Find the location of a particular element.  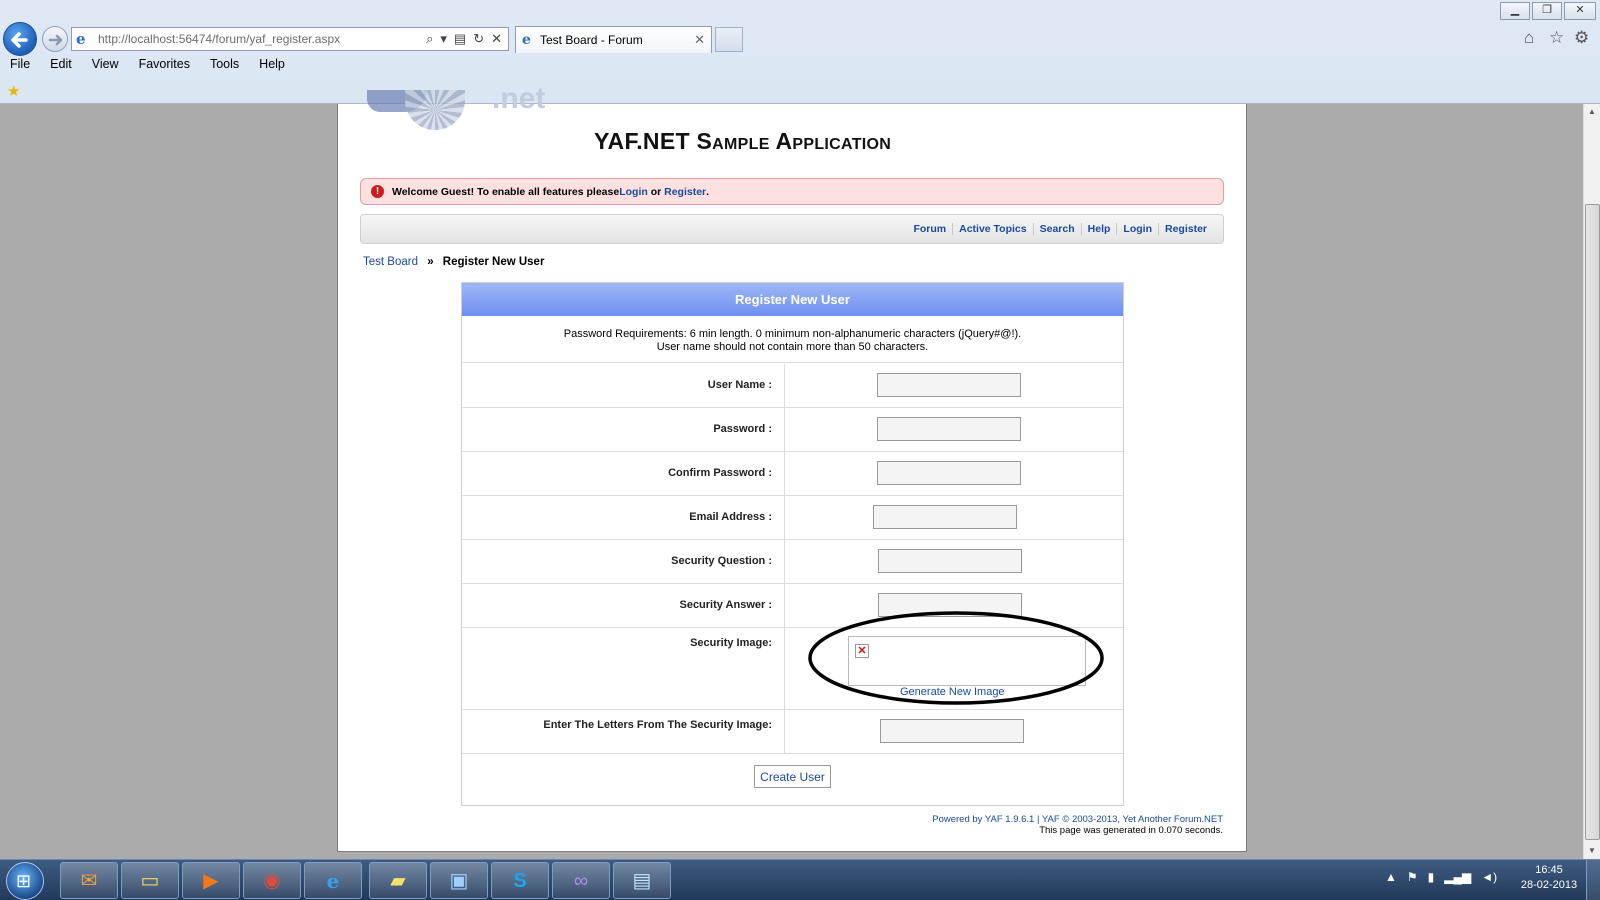

tray-expand-icon: ▲ is located at coordinates (1391, 877).